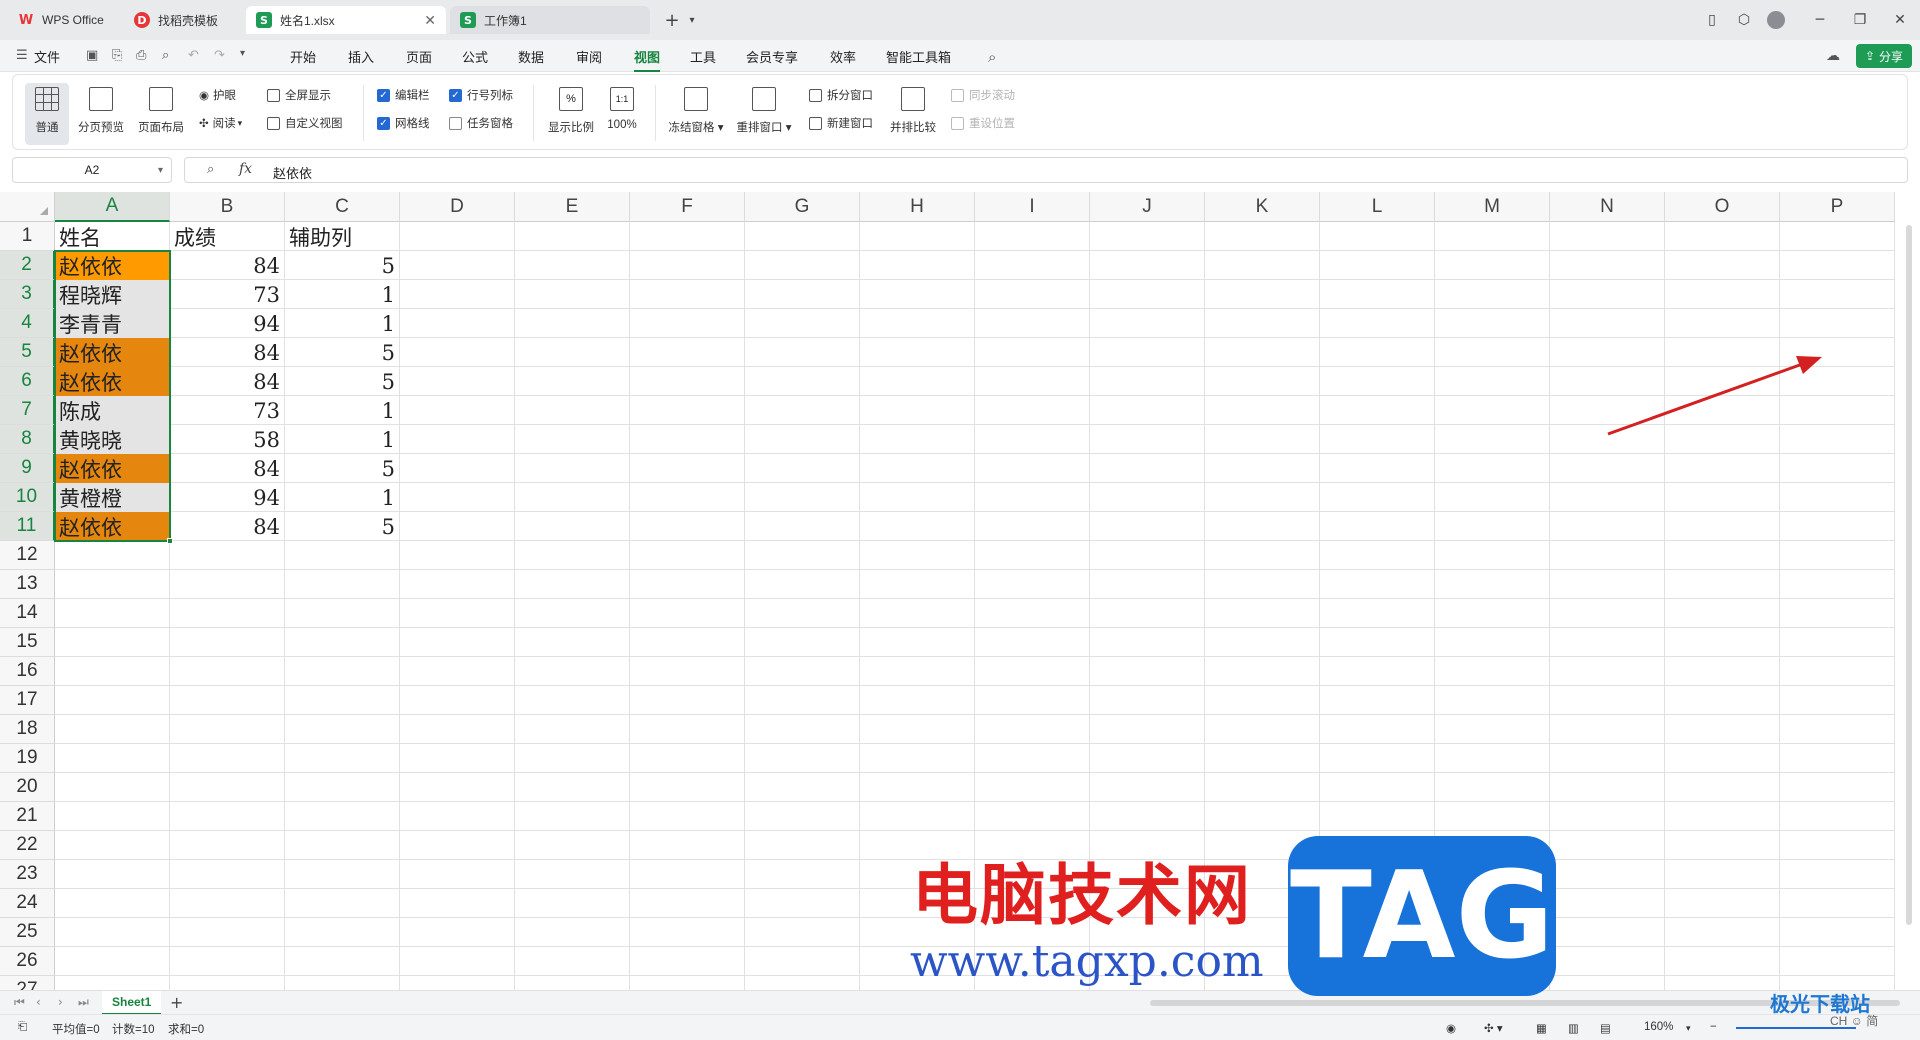 The image size is (1920, 1040). I want to click on zoom-ratio-button: % 显示比例, so click(571, 114).